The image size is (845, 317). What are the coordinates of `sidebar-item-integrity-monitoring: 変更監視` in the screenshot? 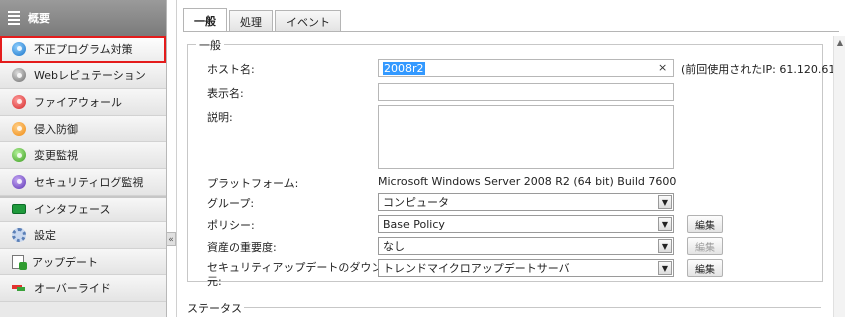 It's located at (83, 155).